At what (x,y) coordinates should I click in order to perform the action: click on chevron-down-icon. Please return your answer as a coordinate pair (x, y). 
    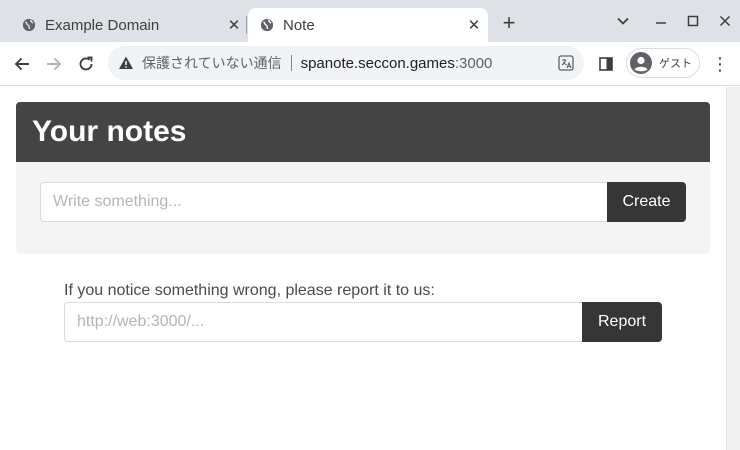
    Looking at the image, I should click on (623, 21).